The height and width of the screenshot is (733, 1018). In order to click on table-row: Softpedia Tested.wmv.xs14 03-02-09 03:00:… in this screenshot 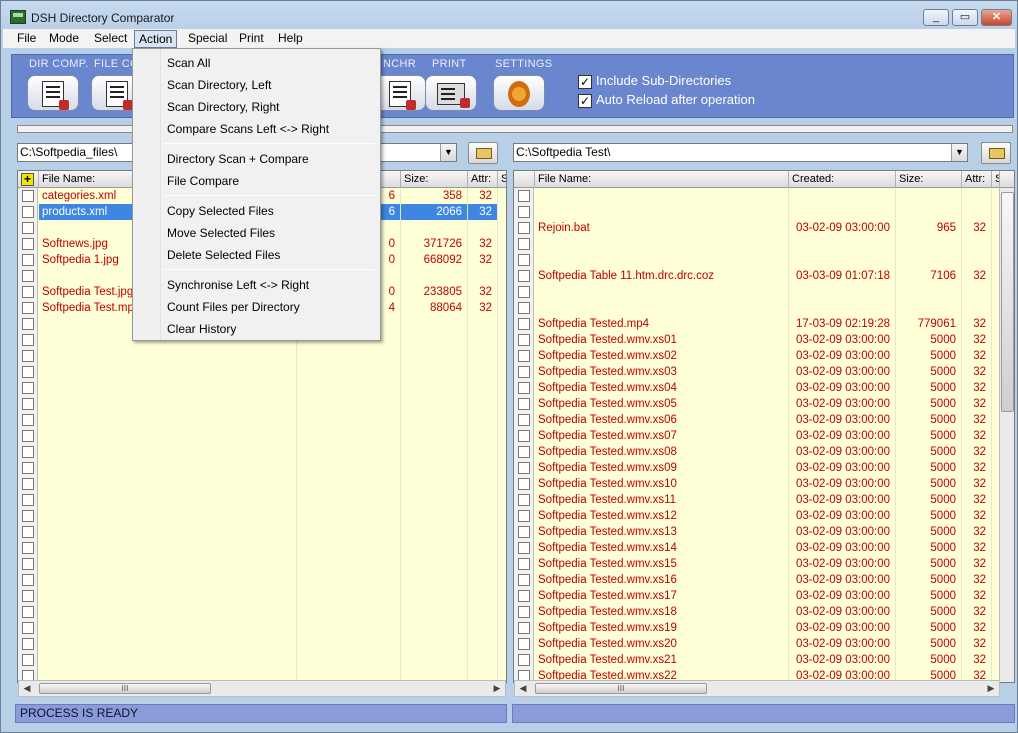, I will do `click(756, 548)`.